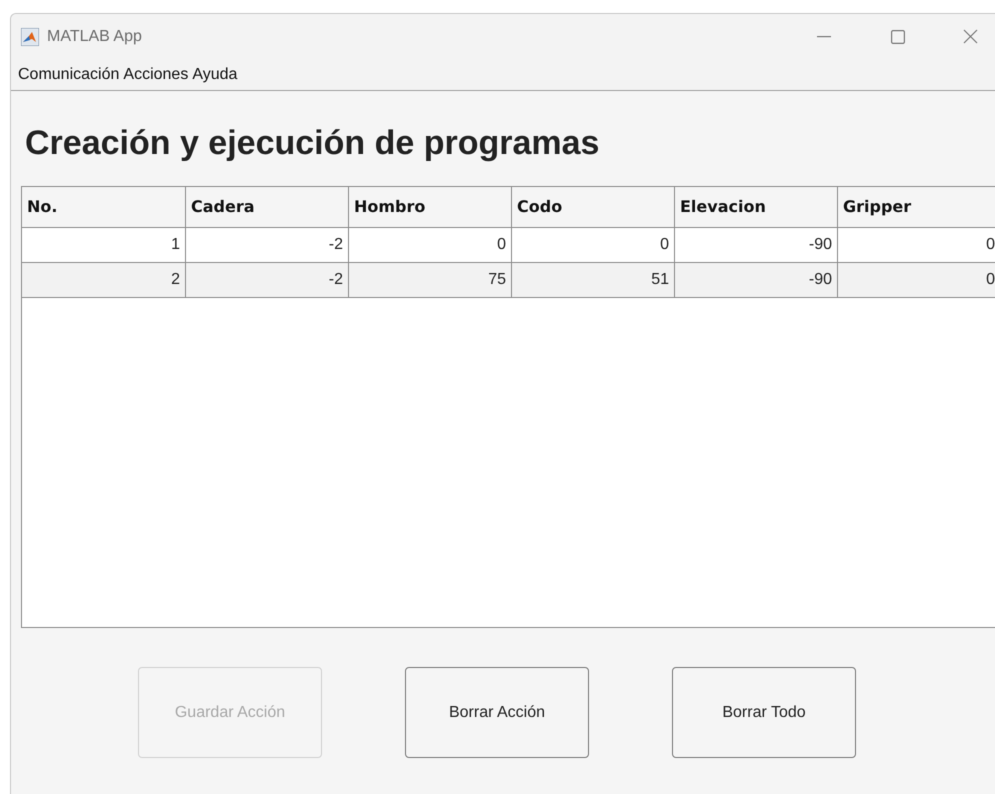  Describe the element at coordinates (916, 207) in the screenshot. I see `column-header: Gripper` at that location.